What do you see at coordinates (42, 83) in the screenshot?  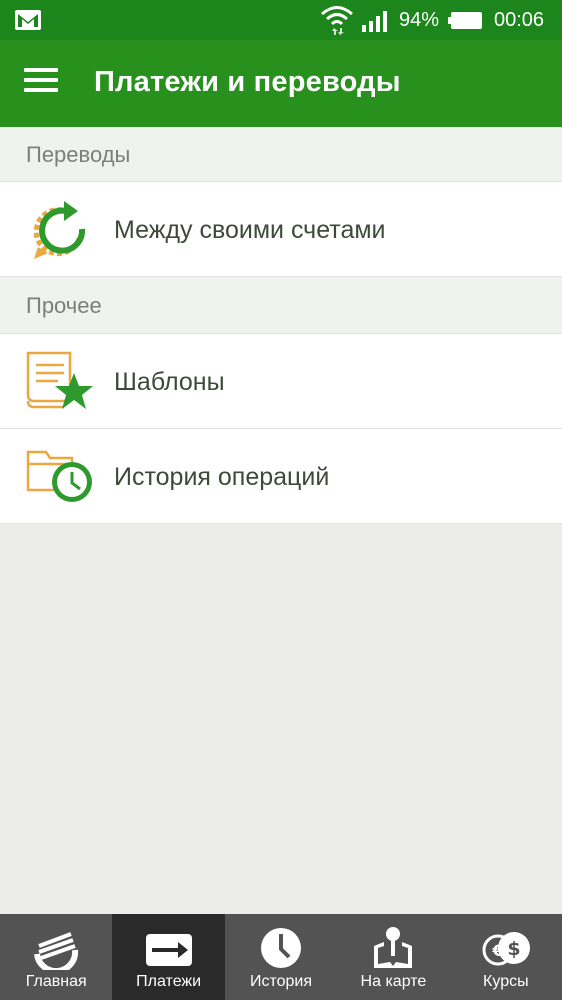 I see `hamburger-menu-icon` at bounding box center [42, 83].